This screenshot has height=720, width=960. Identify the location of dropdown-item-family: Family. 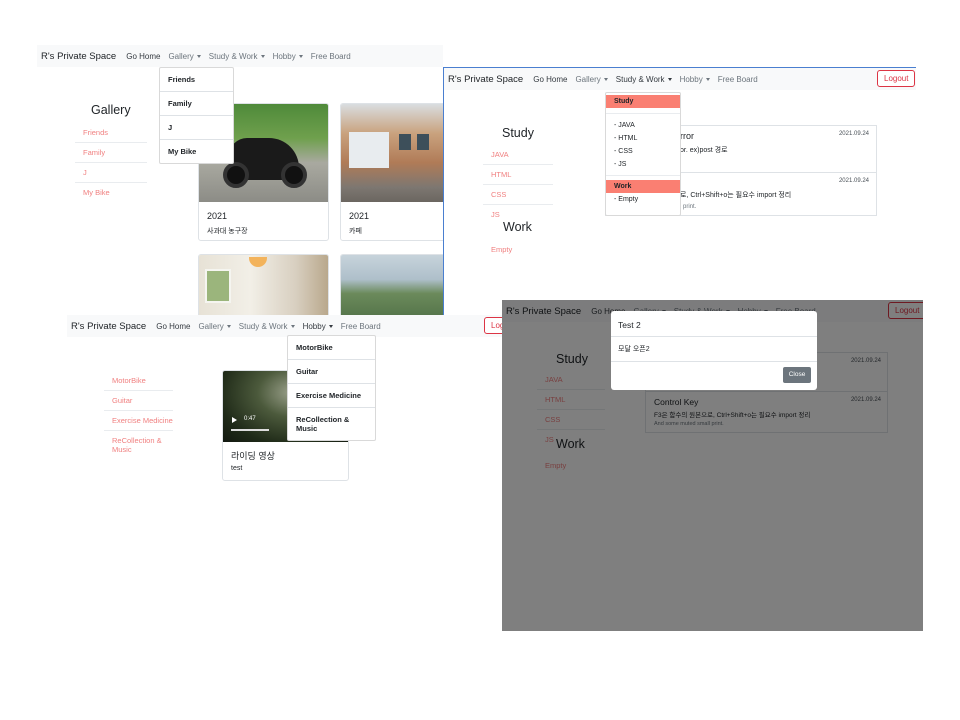
(196, 104).